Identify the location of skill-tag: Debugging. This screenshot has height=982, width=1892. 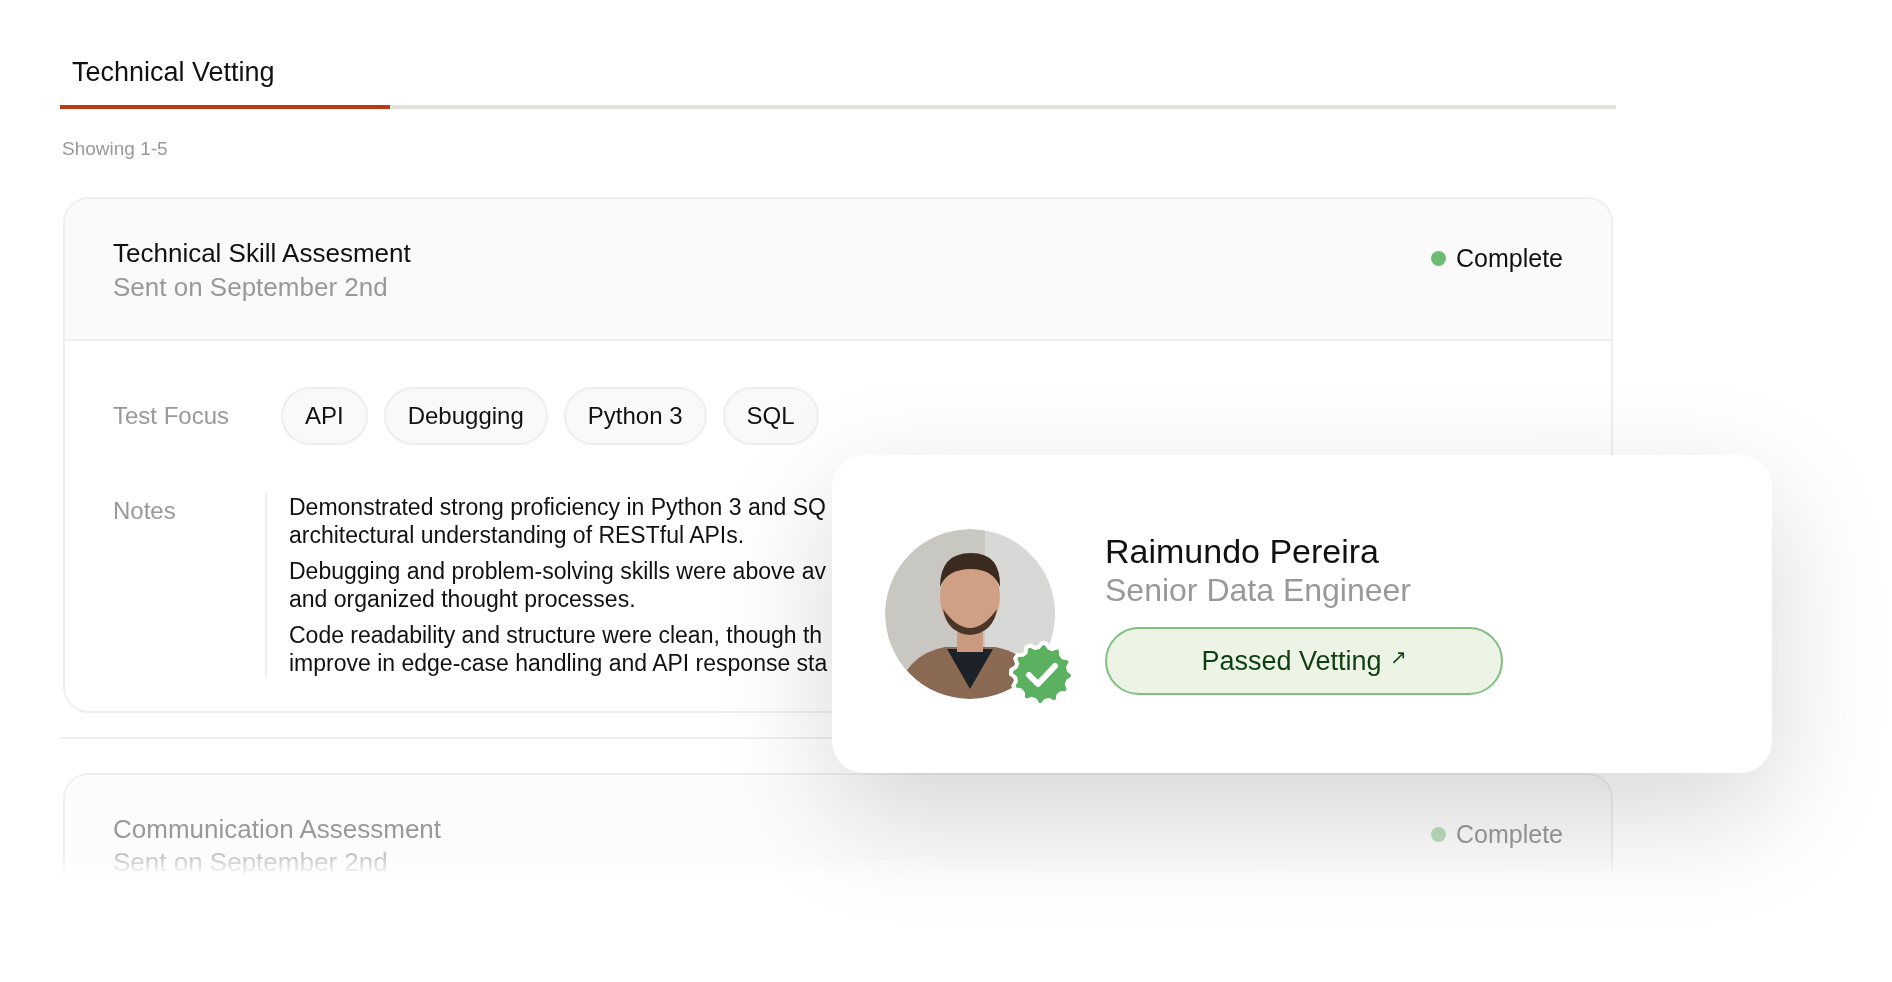
(465, 415).